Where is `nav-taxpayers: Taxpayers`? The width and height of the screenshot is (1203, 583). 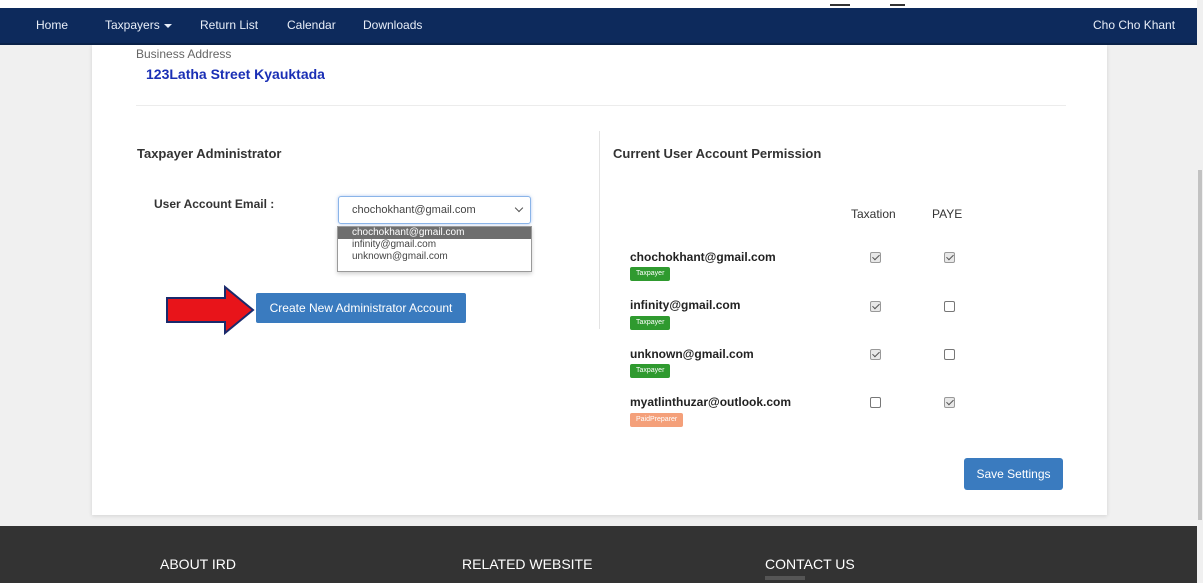 nav-taxpayers: Taxpayers is located at coordinates (138, 25).